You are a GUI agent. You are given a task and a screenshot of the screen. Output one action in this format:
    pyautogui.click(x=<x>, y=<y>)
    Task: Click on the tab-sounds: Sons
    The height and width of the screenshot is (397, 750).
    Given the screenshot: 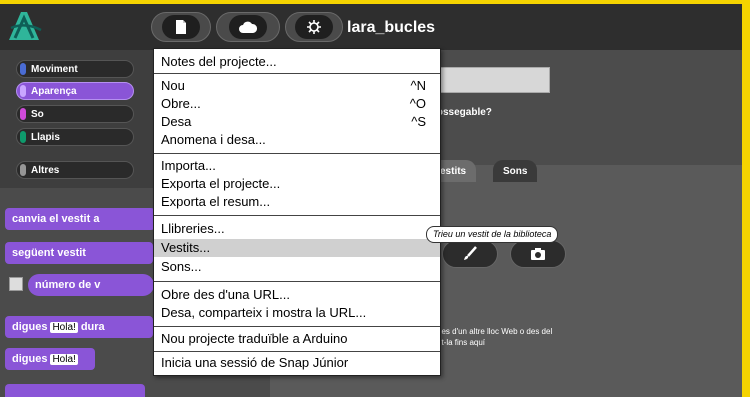 What is the action you would take?
    pyautogui.click(x=515, y=171)
    